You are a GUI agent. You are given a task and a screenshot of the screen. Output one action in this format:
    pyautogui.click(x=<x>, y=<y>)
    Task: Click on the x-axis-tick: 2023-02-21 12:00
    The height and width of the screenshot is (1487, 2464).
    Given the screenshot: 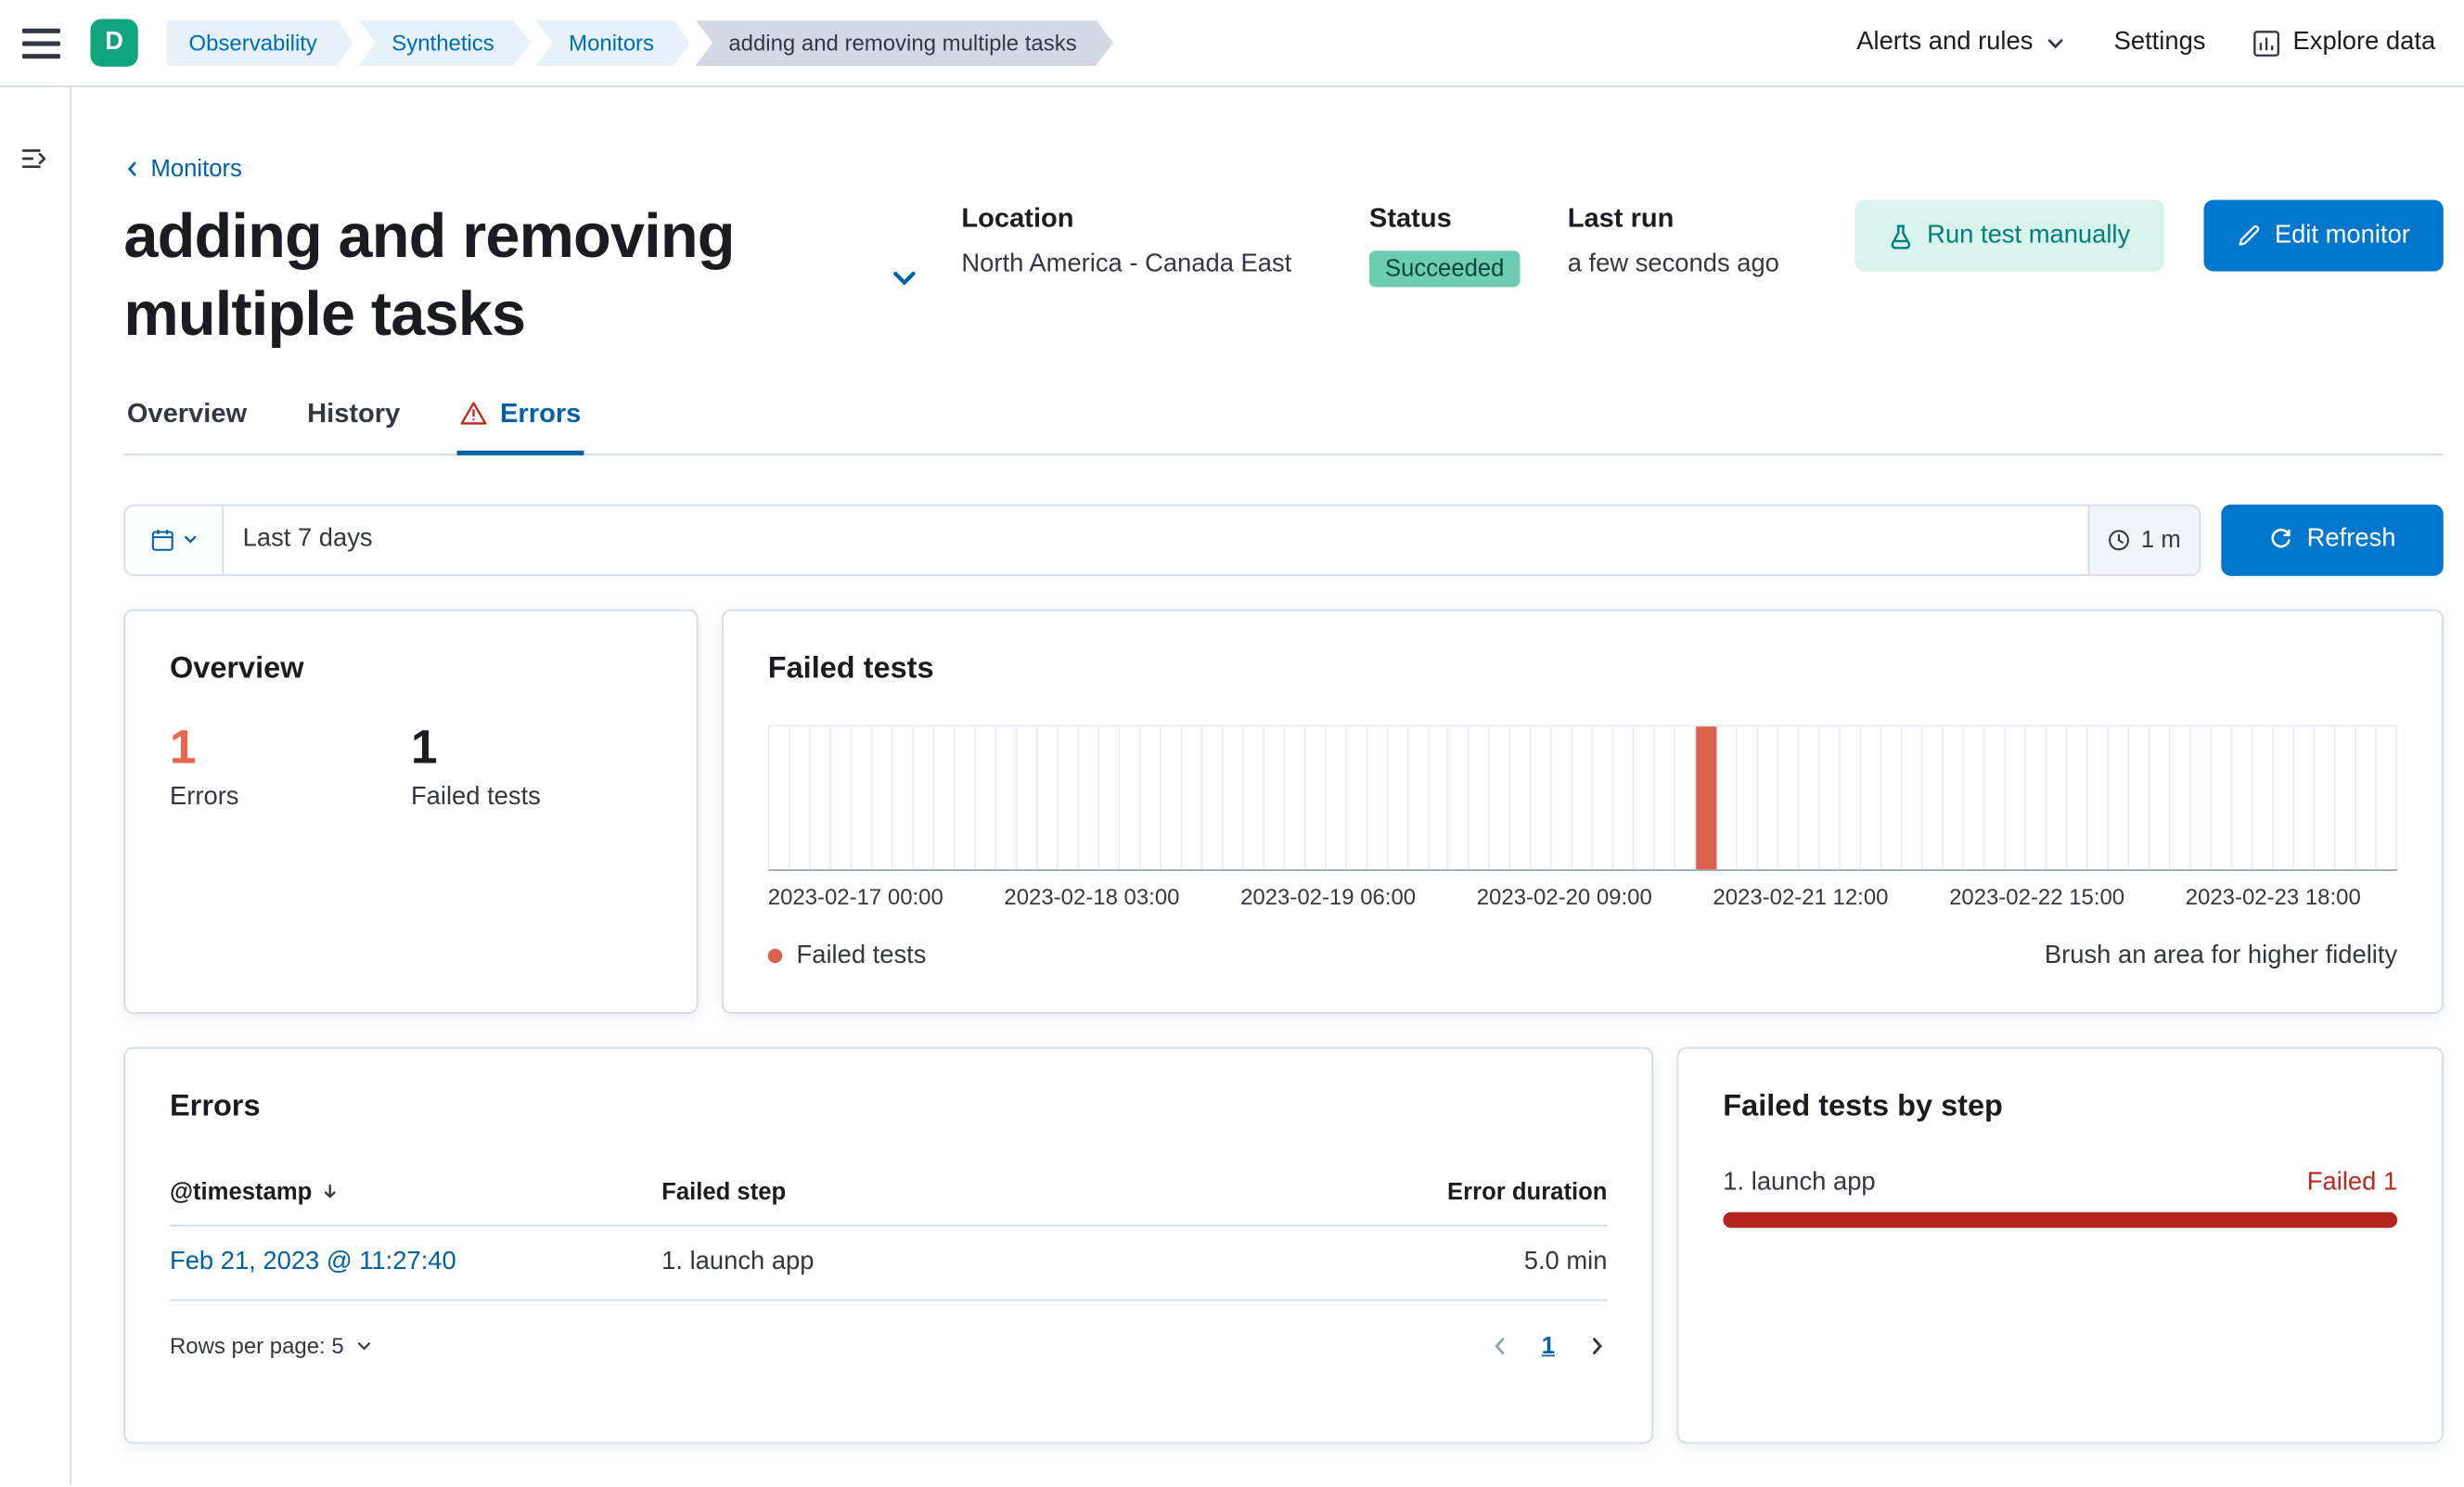 What is the action you would take?
    pyautogui.click(x=1801, y=895)
    